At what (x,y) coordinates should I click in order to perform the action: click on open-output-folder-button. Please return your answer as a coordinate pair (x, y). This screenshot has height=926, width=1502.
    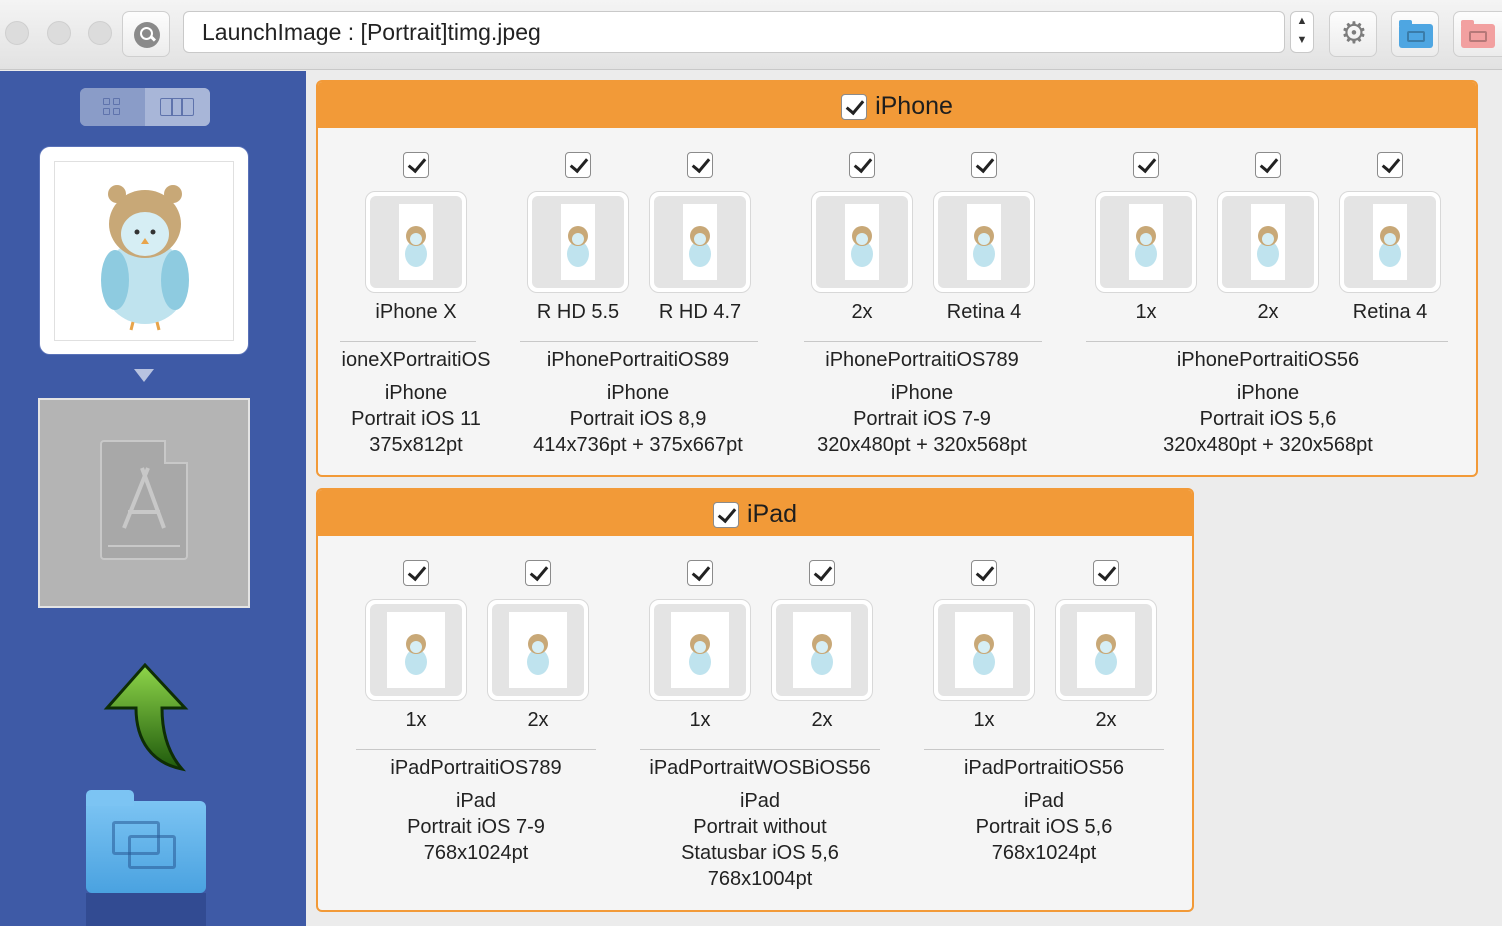
    Looking at the image, I should click on (1415, 34).